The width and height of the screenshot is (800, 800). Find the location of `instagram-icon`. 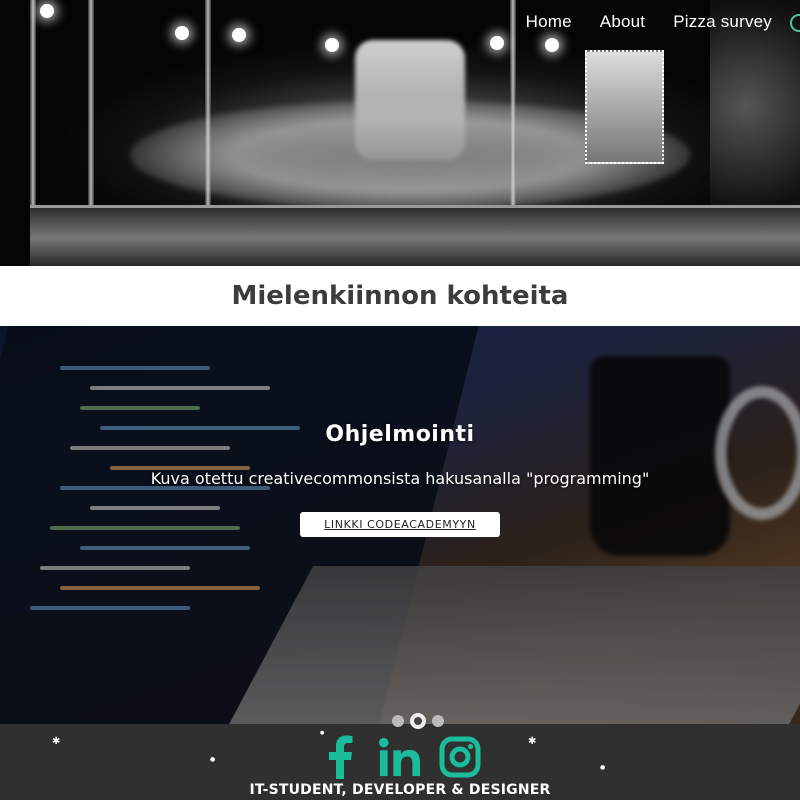

instagram-icon is located at coordinates (460, 757).